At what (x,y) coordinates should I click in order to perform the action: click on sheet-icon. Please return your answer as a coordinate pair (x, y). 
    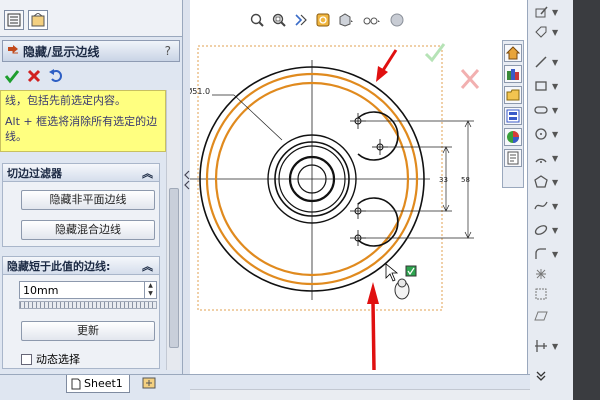
    Looking at the image, I should click on (76, 383).